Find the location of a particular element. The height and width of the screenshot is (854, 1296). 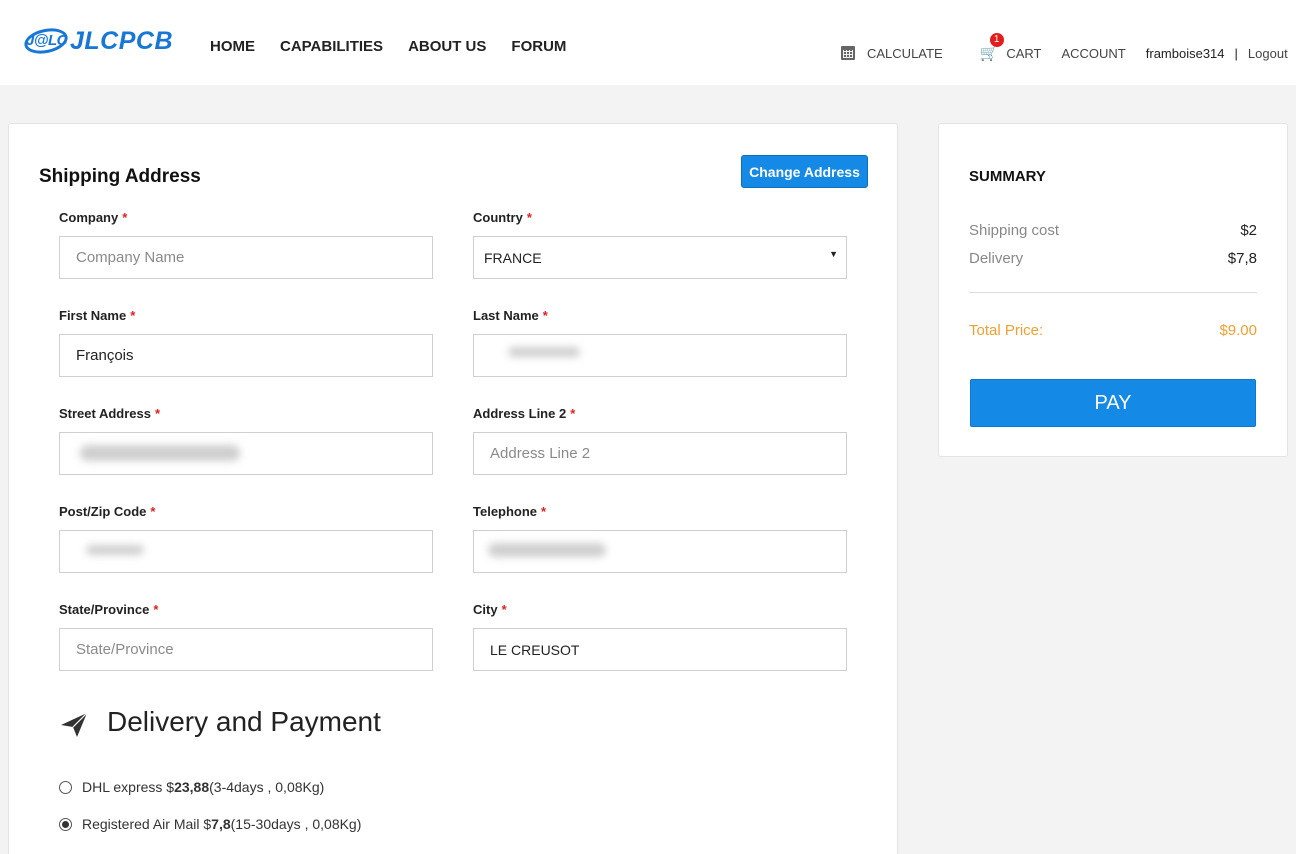

summary-divider is located at coordinates (1113, 292).